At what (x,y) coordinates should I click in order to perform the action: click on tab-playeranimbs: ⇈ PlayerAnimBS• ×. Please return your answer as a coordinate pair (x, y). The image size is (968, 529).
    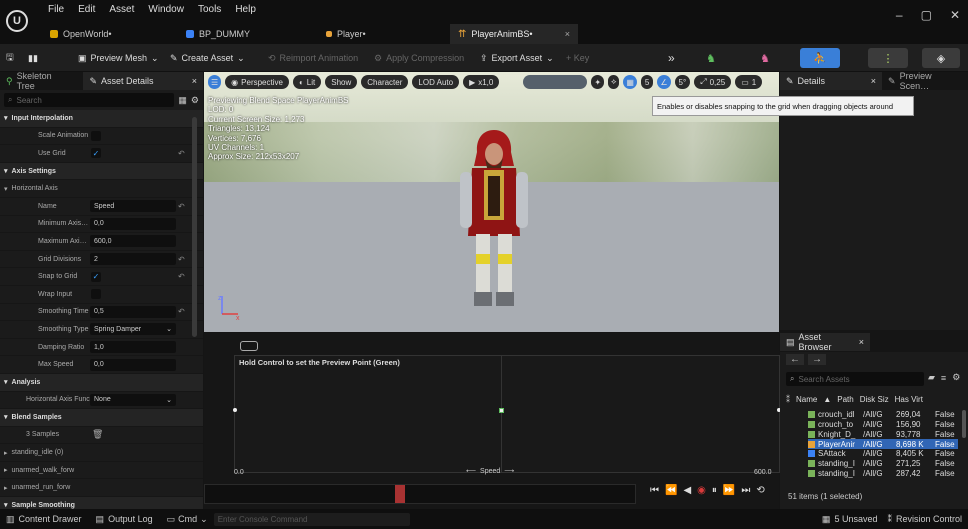
    Looking at the image, I should click on (514, 34).